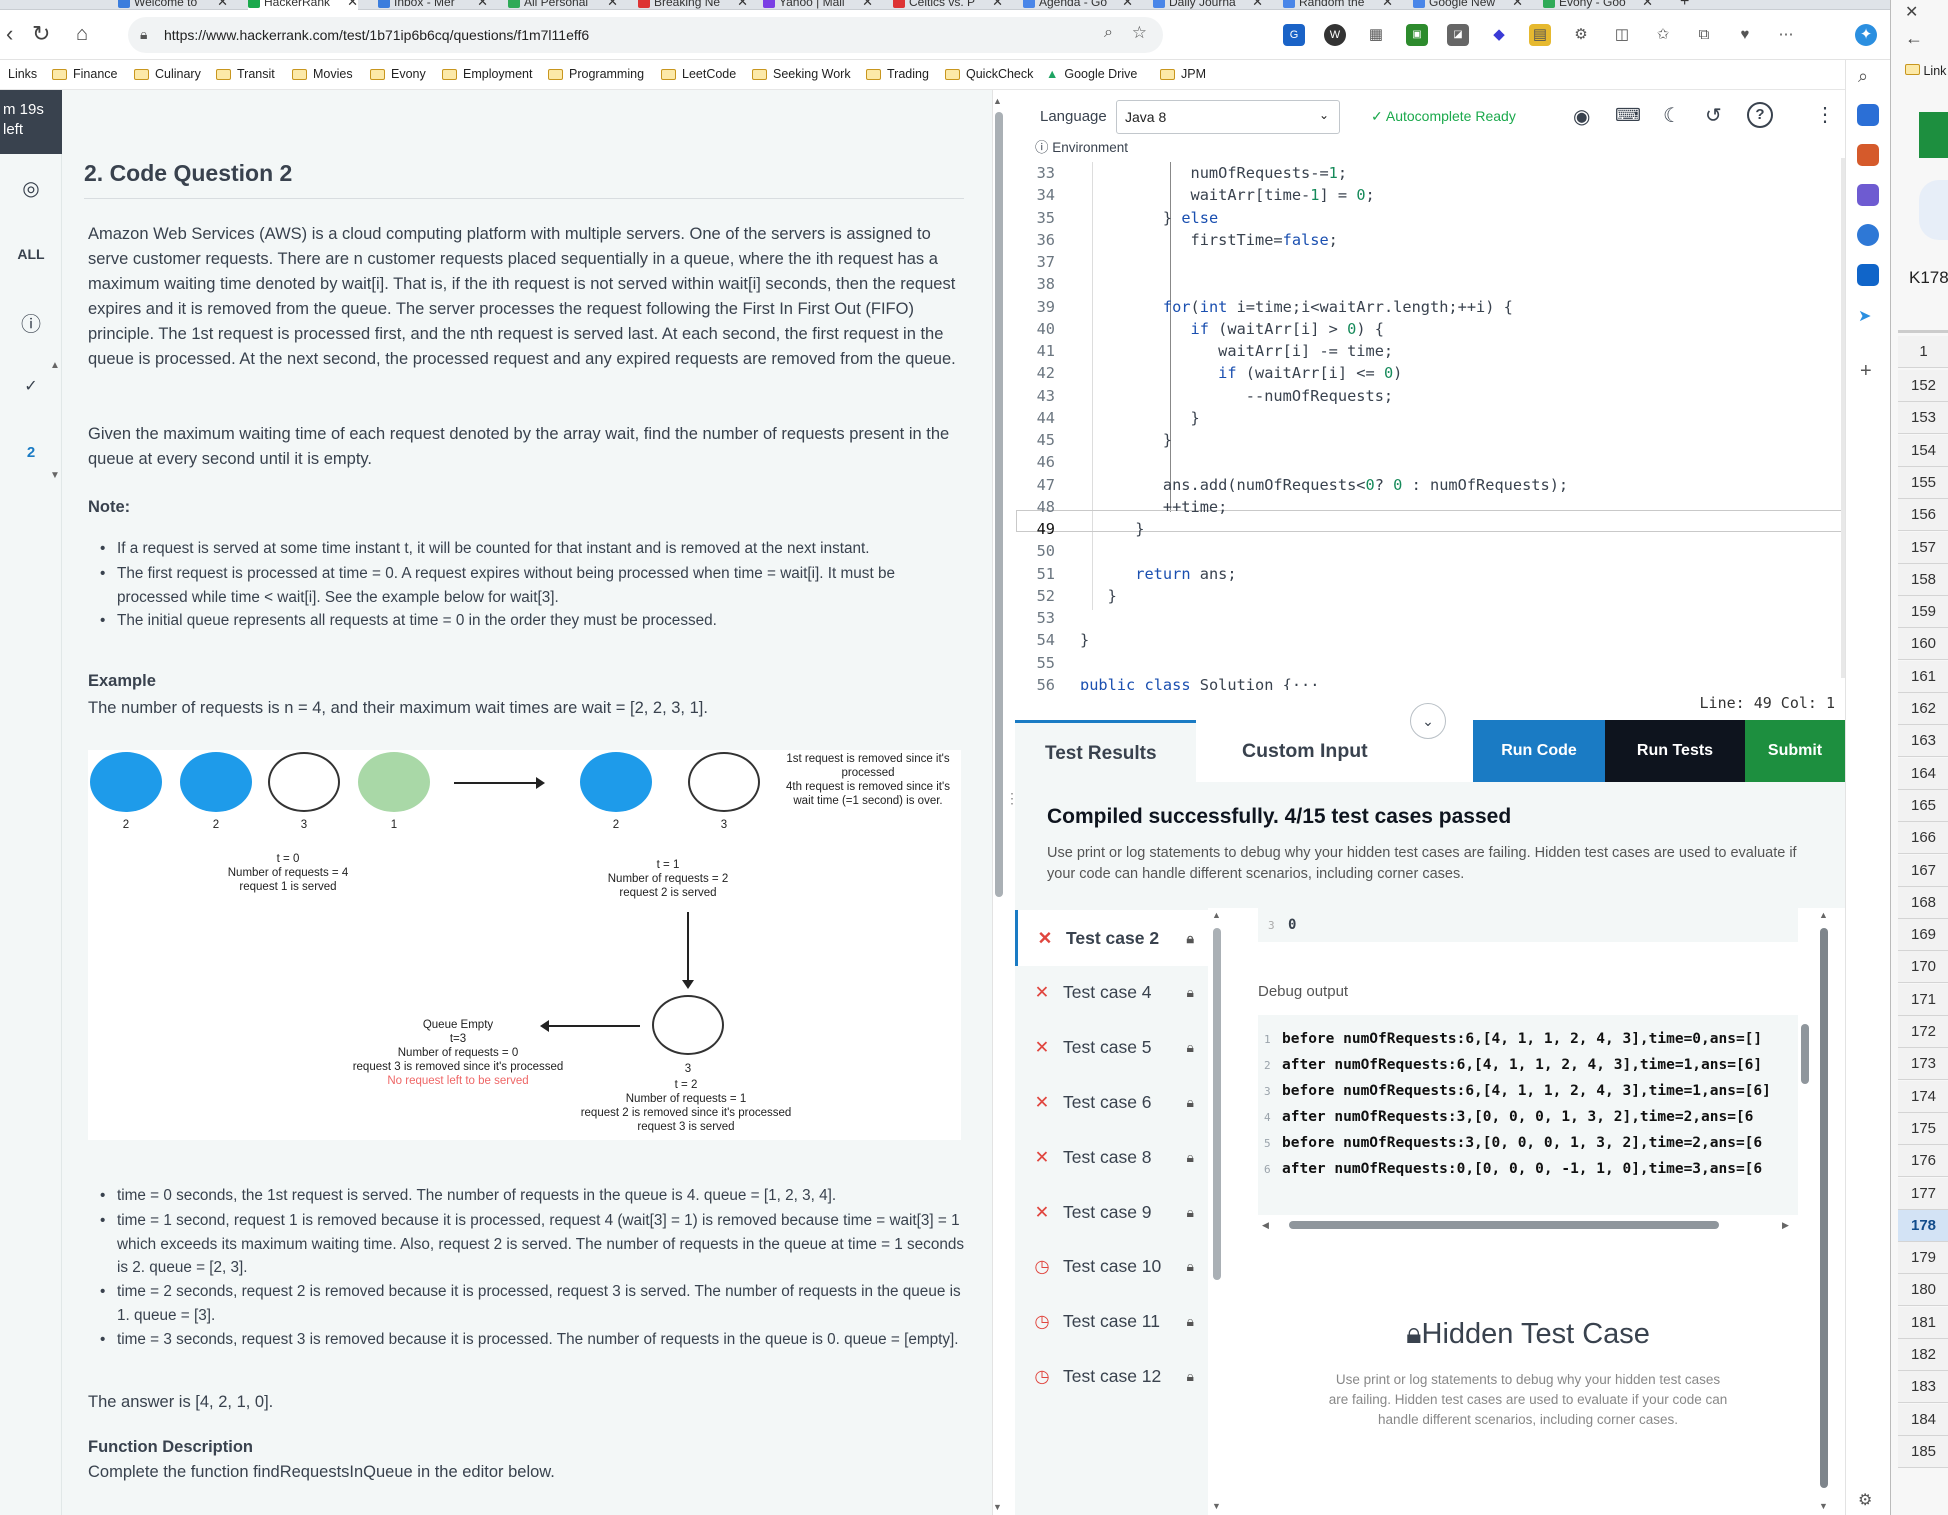  What do you see at coordinates (1111, 1212) in the screenshot?
I see `test-case-item: ✕ Test case 9 🔒︎` at bounding box center [1111, 1212].